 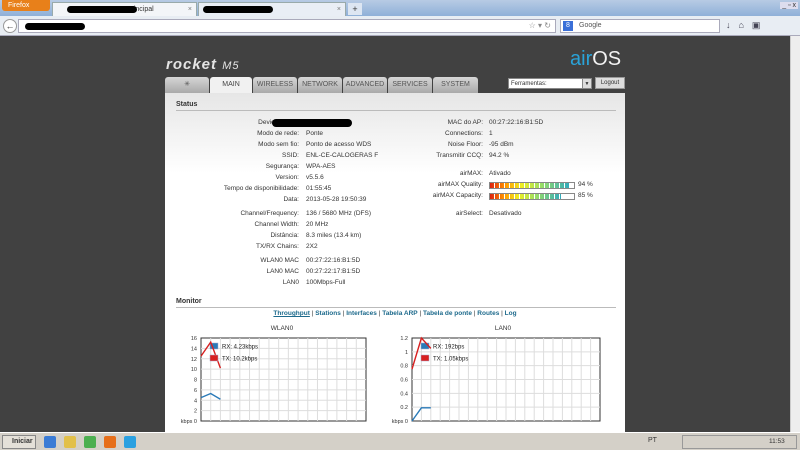 I want to click on tab-wireless: WIRELESS, so click(x=275, y=85).